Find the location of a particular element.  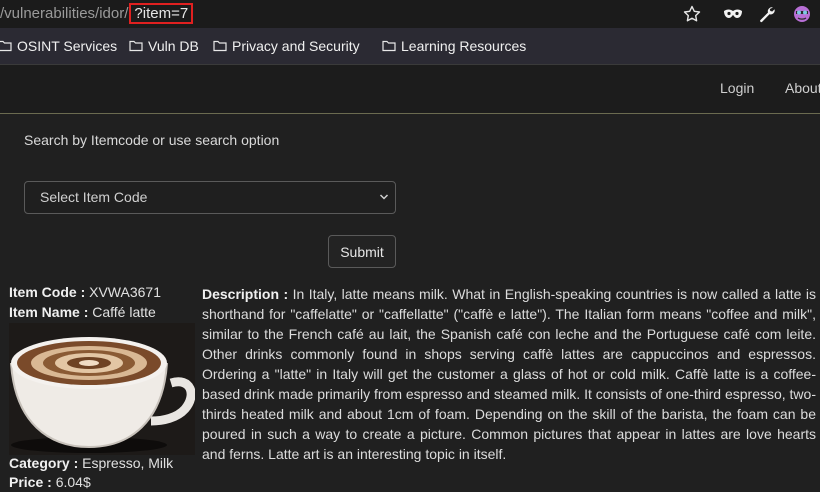

item-price-value: 6.04$ is located at coordinates (71, 482).